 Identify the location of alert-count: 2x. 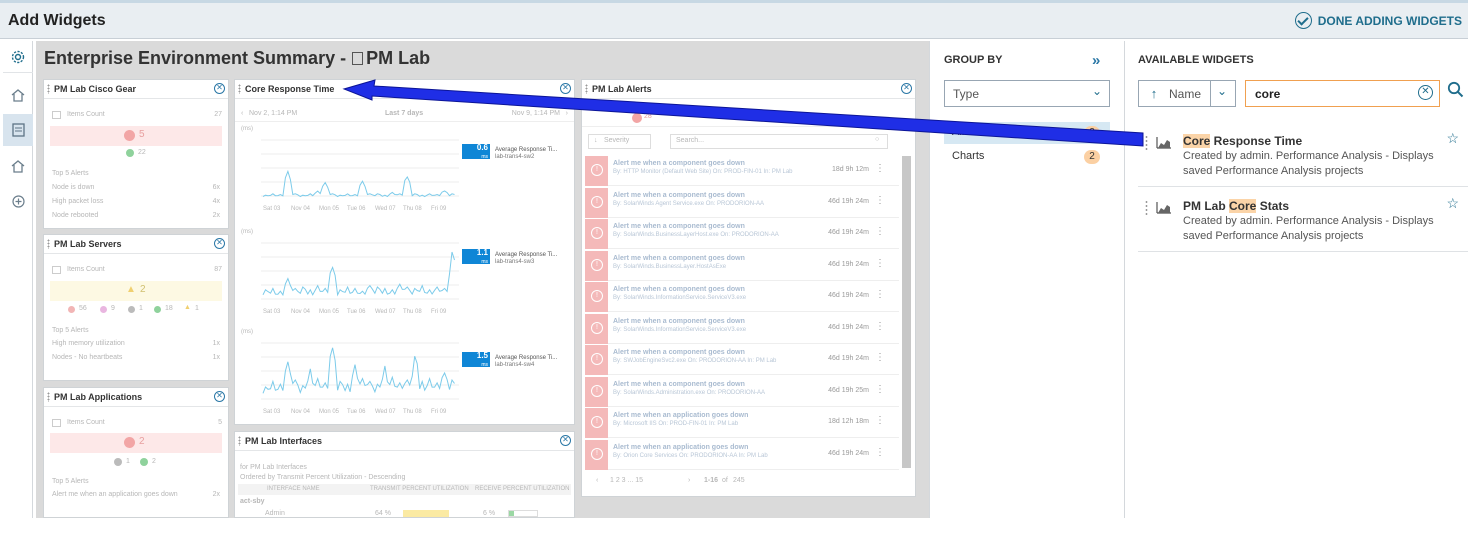
(216, 494).